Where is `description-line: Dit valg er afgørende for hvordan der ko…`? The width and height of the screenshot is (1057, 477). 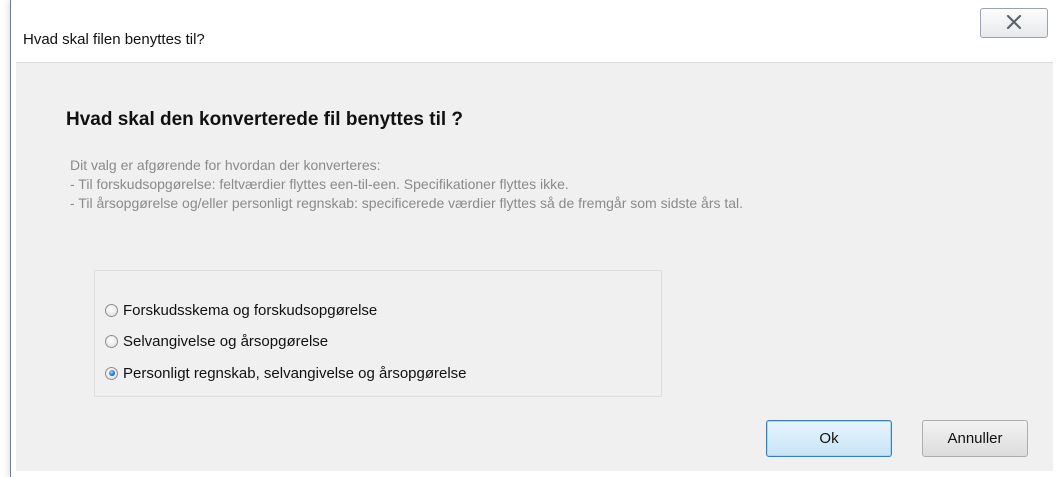 description-line: Dit valg er afgørende for hvordan der ko… is located at coordinates (225, 165).